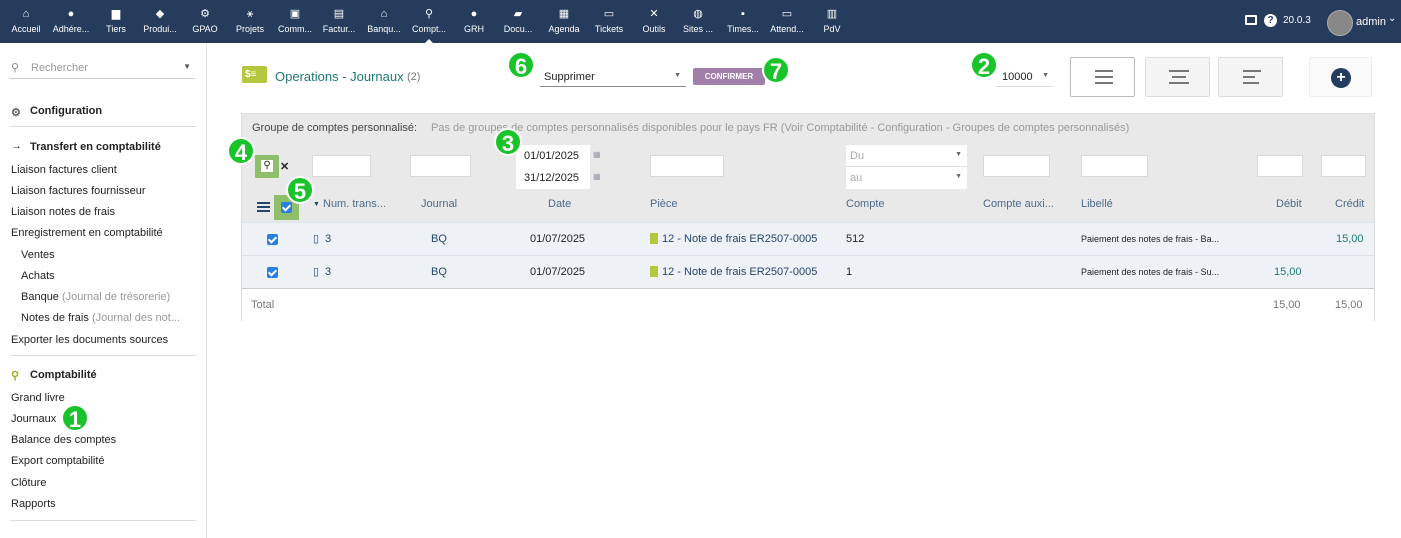 The image size is (1401, 538). What do you see at coordinates (1251, 20) in the screenshot?
I see `print-icon` at bounding box center [1251, 20].